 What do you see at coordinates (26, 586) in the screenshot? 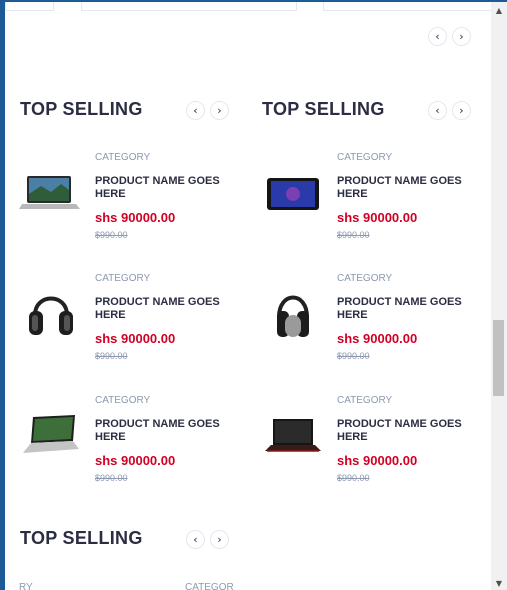
I see `product-category: RY` at bounding box center [26, 586].